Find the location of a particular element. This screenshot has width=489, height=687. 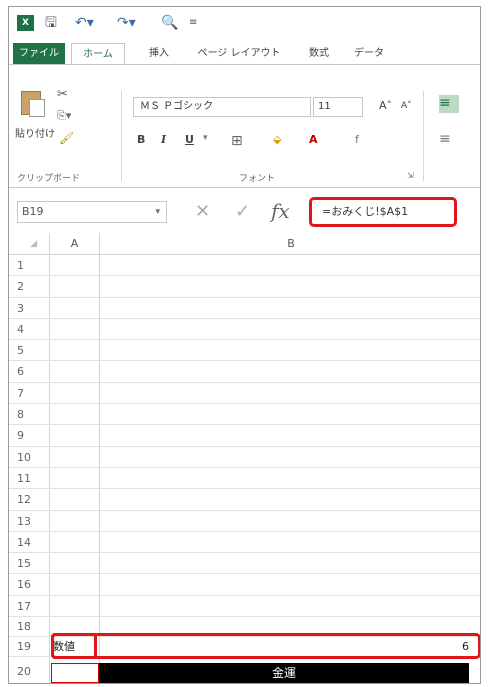

row-number: 15 is located at coordinates (32, 563).